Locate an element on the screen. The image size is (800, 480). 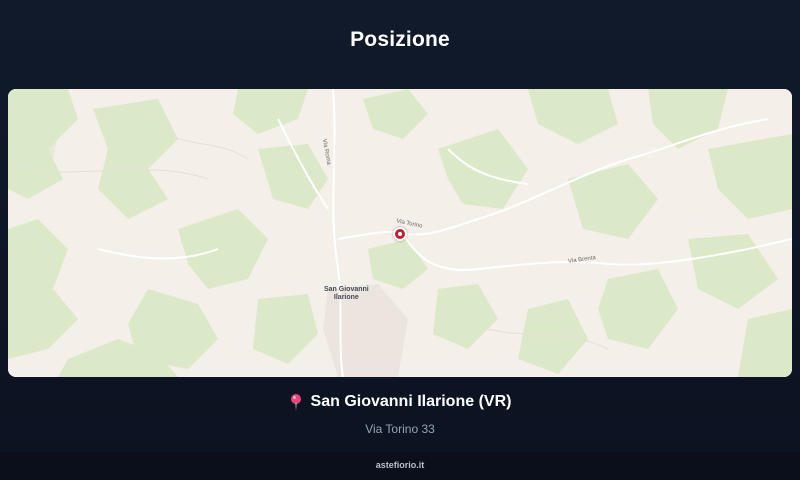
address-text: Via Torino 33 is located at coordinates (400, 429).